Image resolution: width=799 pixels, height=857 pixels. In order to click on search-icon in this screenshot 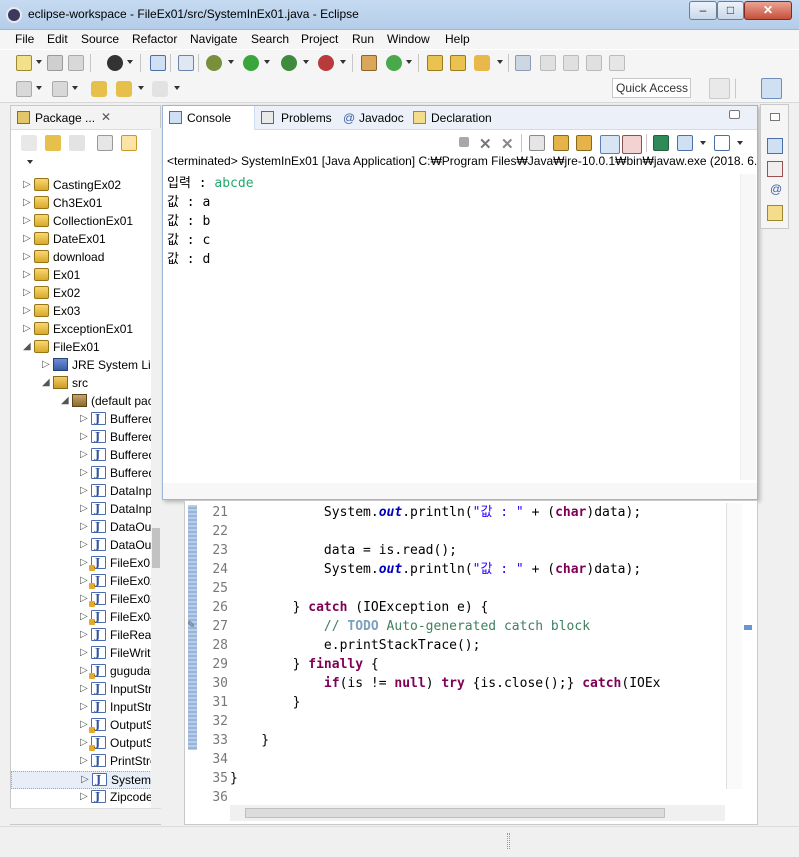, I will do `click(482, 63)`.